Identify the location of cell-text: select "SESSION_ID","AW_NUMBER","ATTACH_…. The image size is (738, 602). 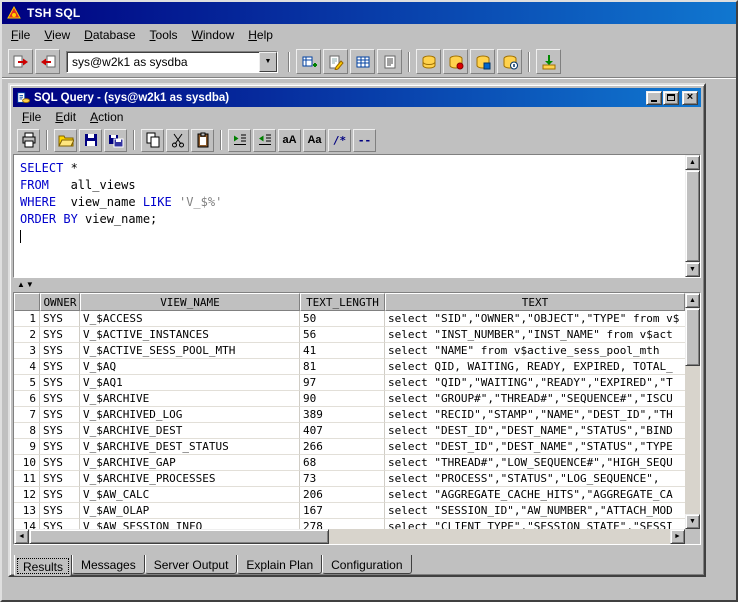
(535, 511).